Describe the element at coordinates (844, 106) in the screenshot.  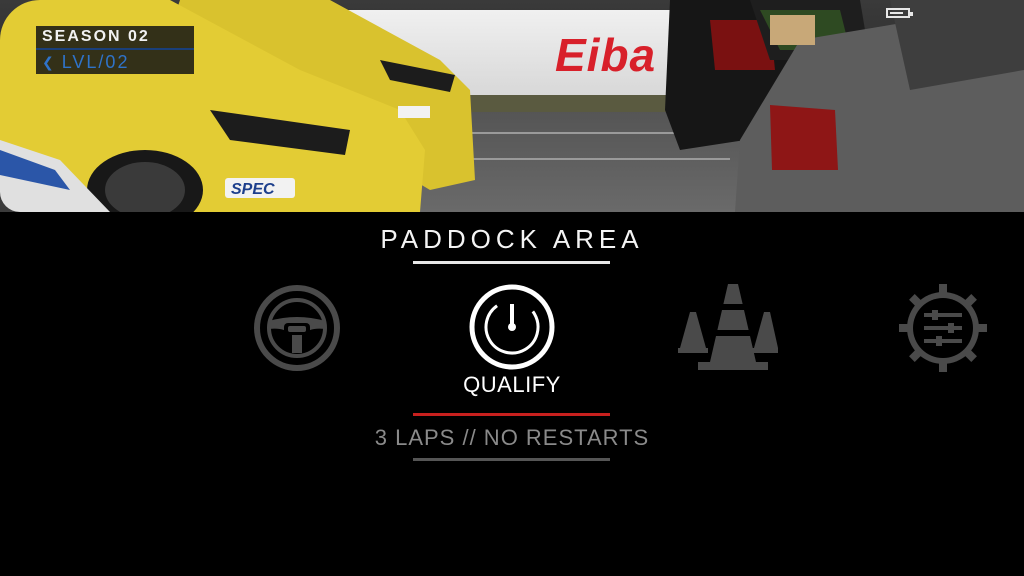
I see `dark-rally-cars` at that location.